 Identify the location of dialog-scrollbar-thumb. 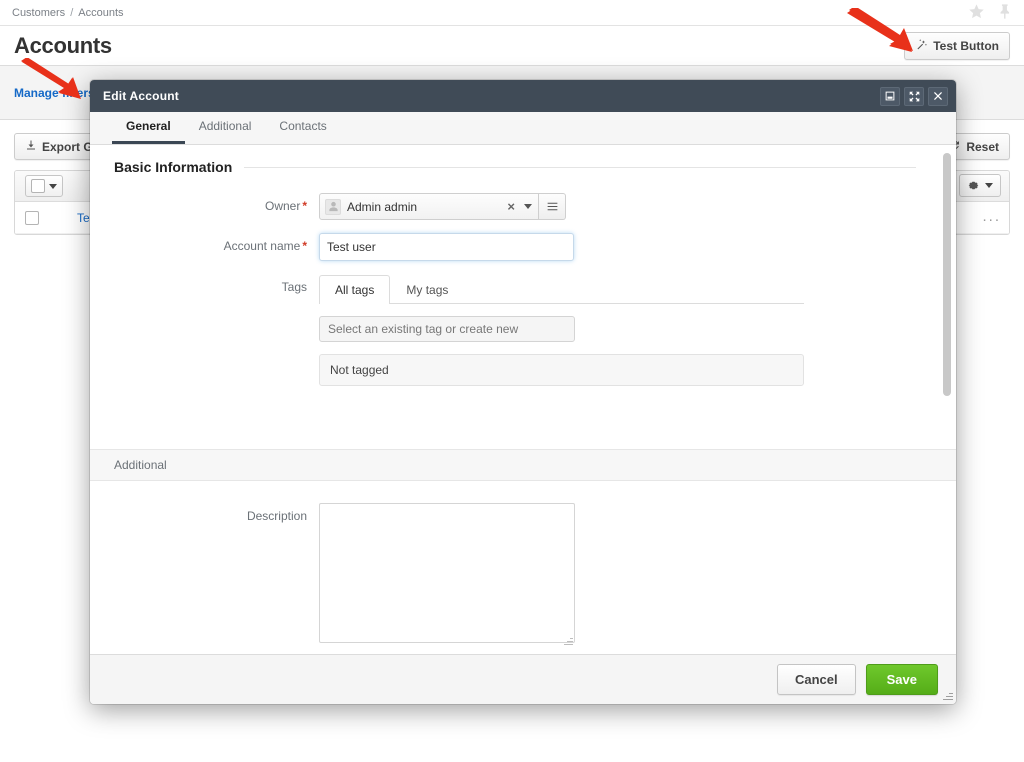
(947, 274).